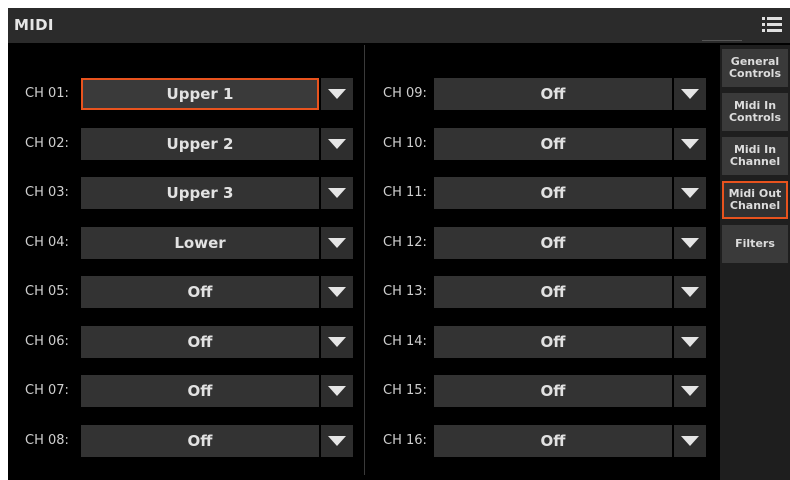  I want to click on tab-label: Filters, so click(755, 243).